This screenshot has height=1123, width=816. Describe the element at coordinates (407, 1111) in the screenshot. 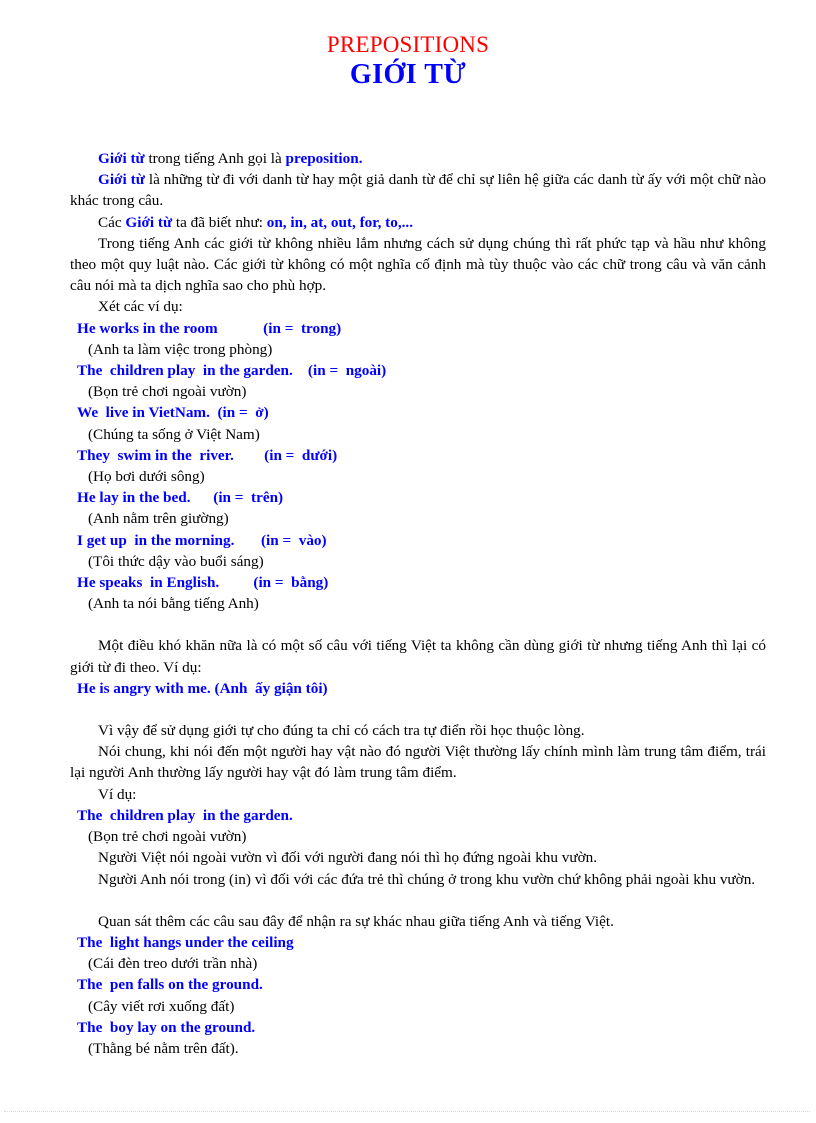

I see `footer-divider` at that location.